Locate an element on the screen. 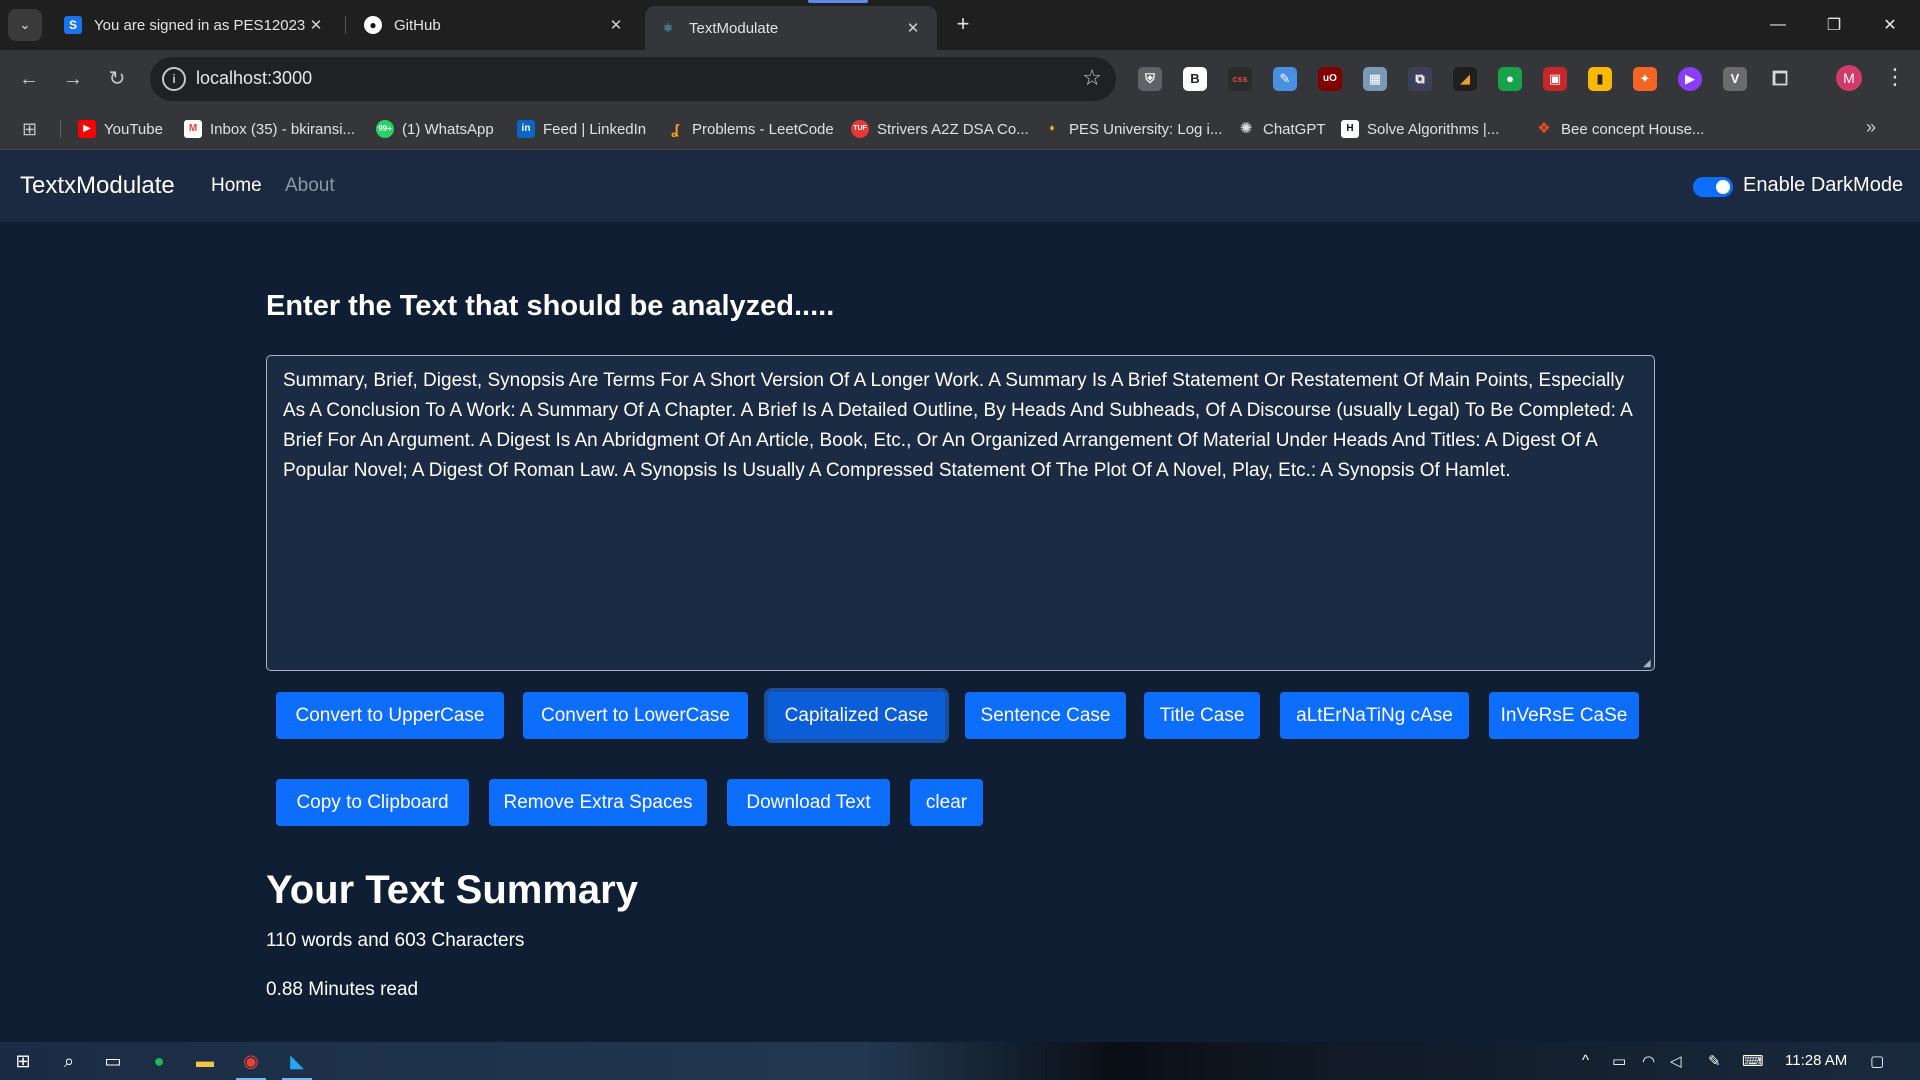 The width and height of the screenshot is (1920, 1080). keyboard-icon: ⌨ is located at coordinates (1753, 1061).